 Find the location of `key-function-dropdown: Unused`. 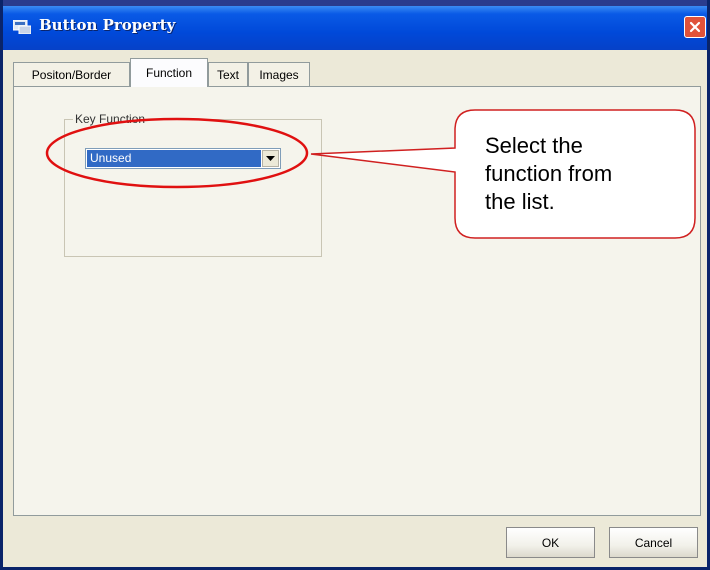

key-function-dropdown: Unused is located at coordinates (183, 158).